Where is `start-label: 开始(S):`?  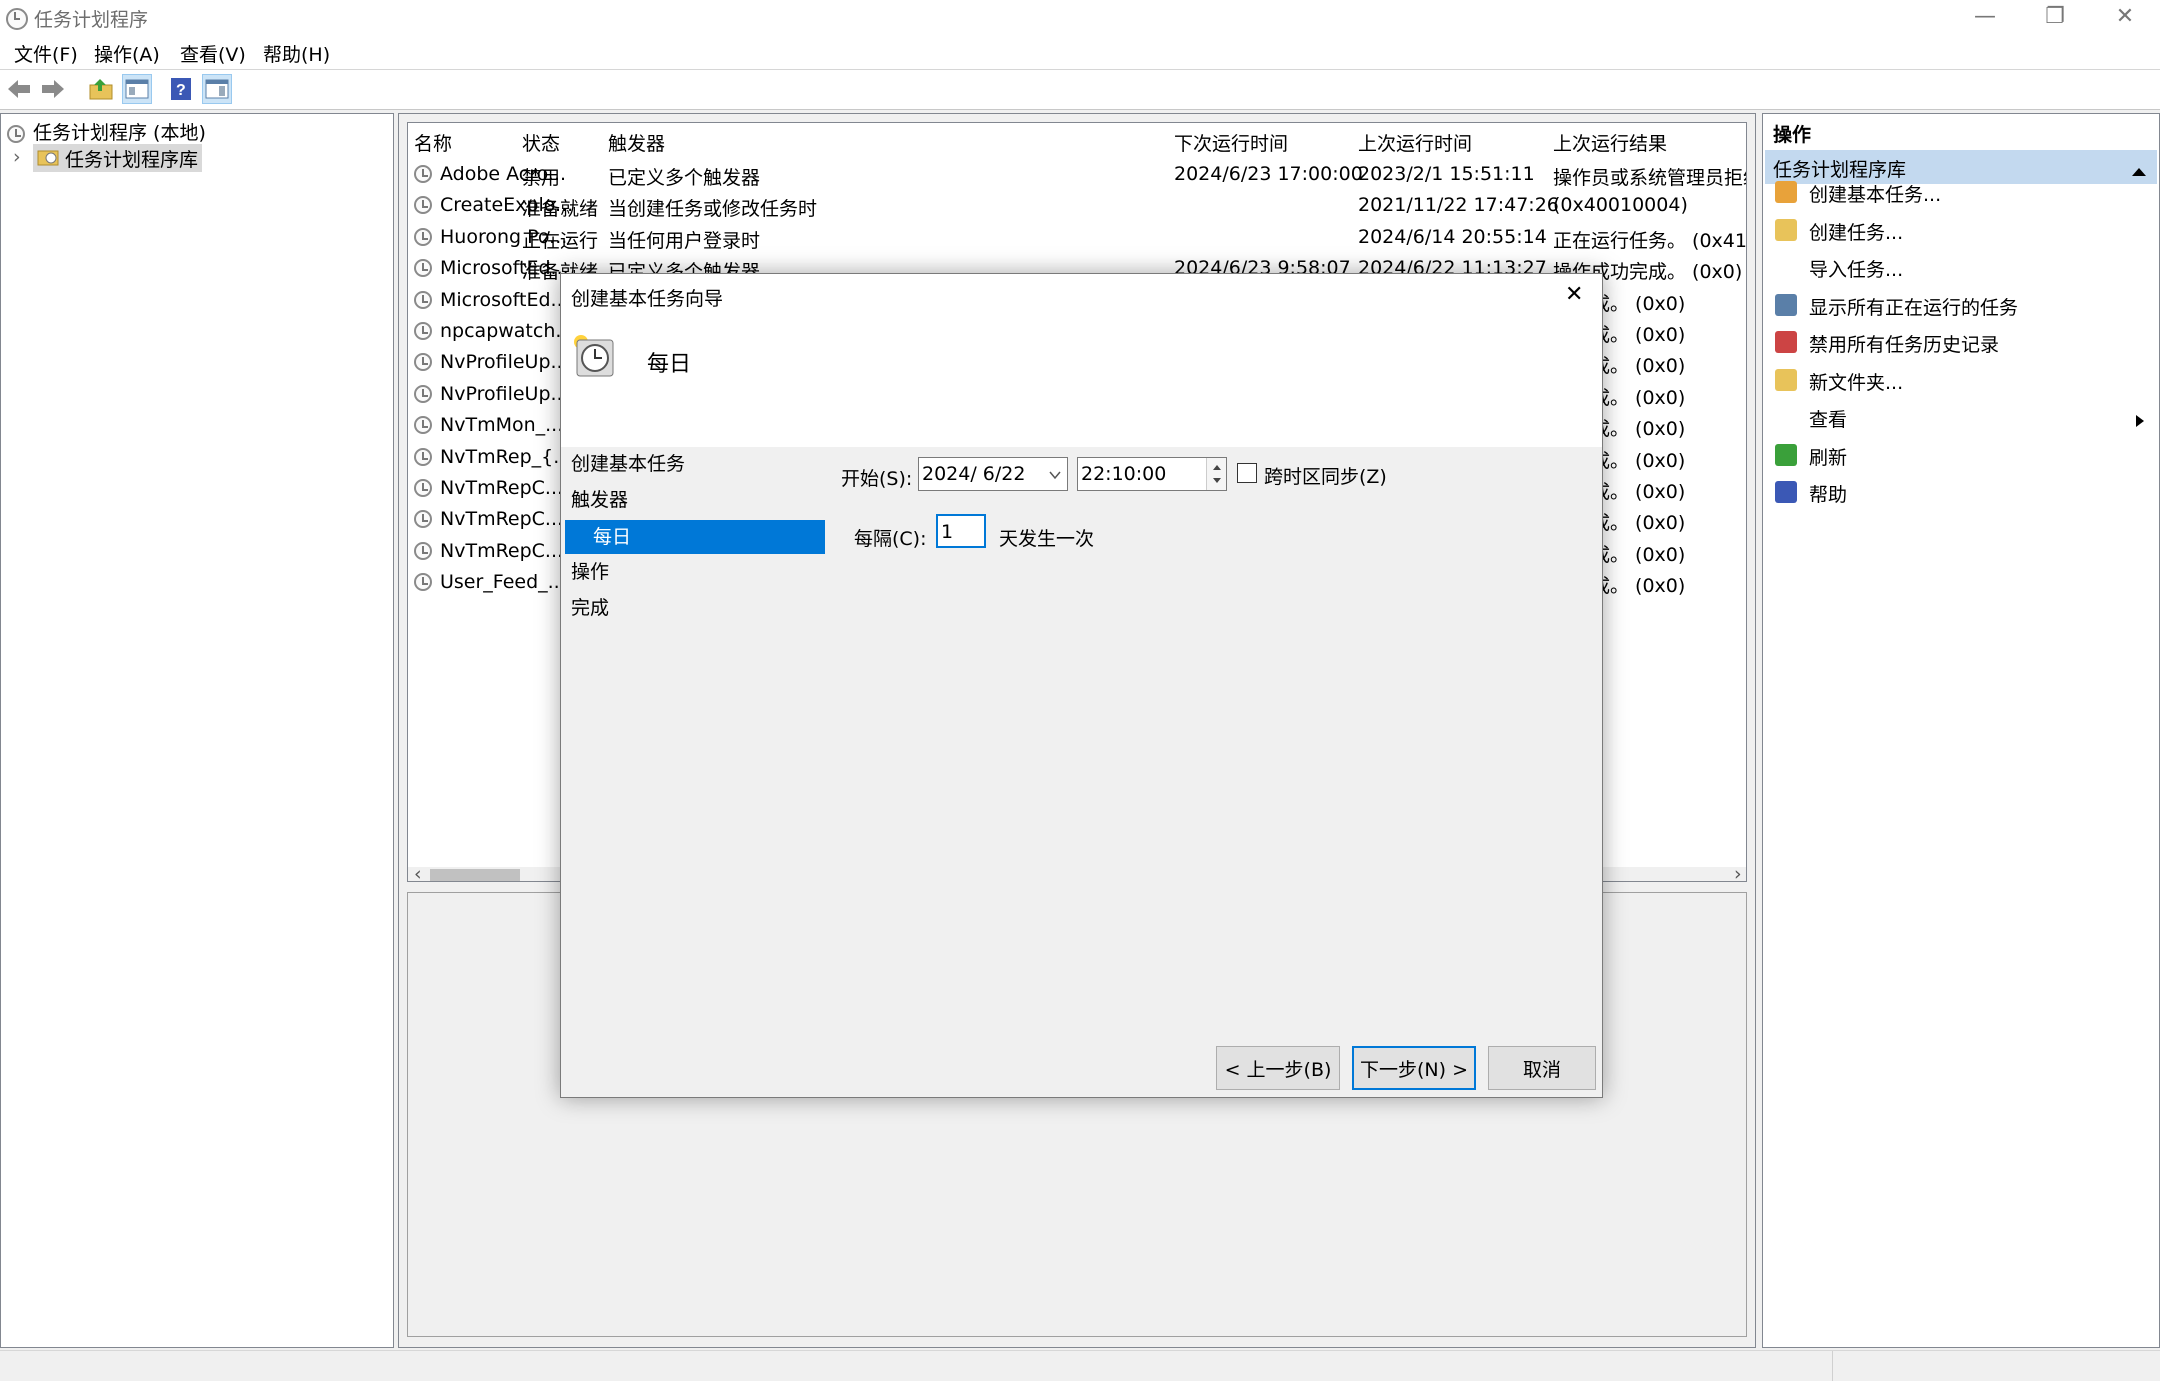
start-label: 开始(S): is located at coordinates (877, 479).